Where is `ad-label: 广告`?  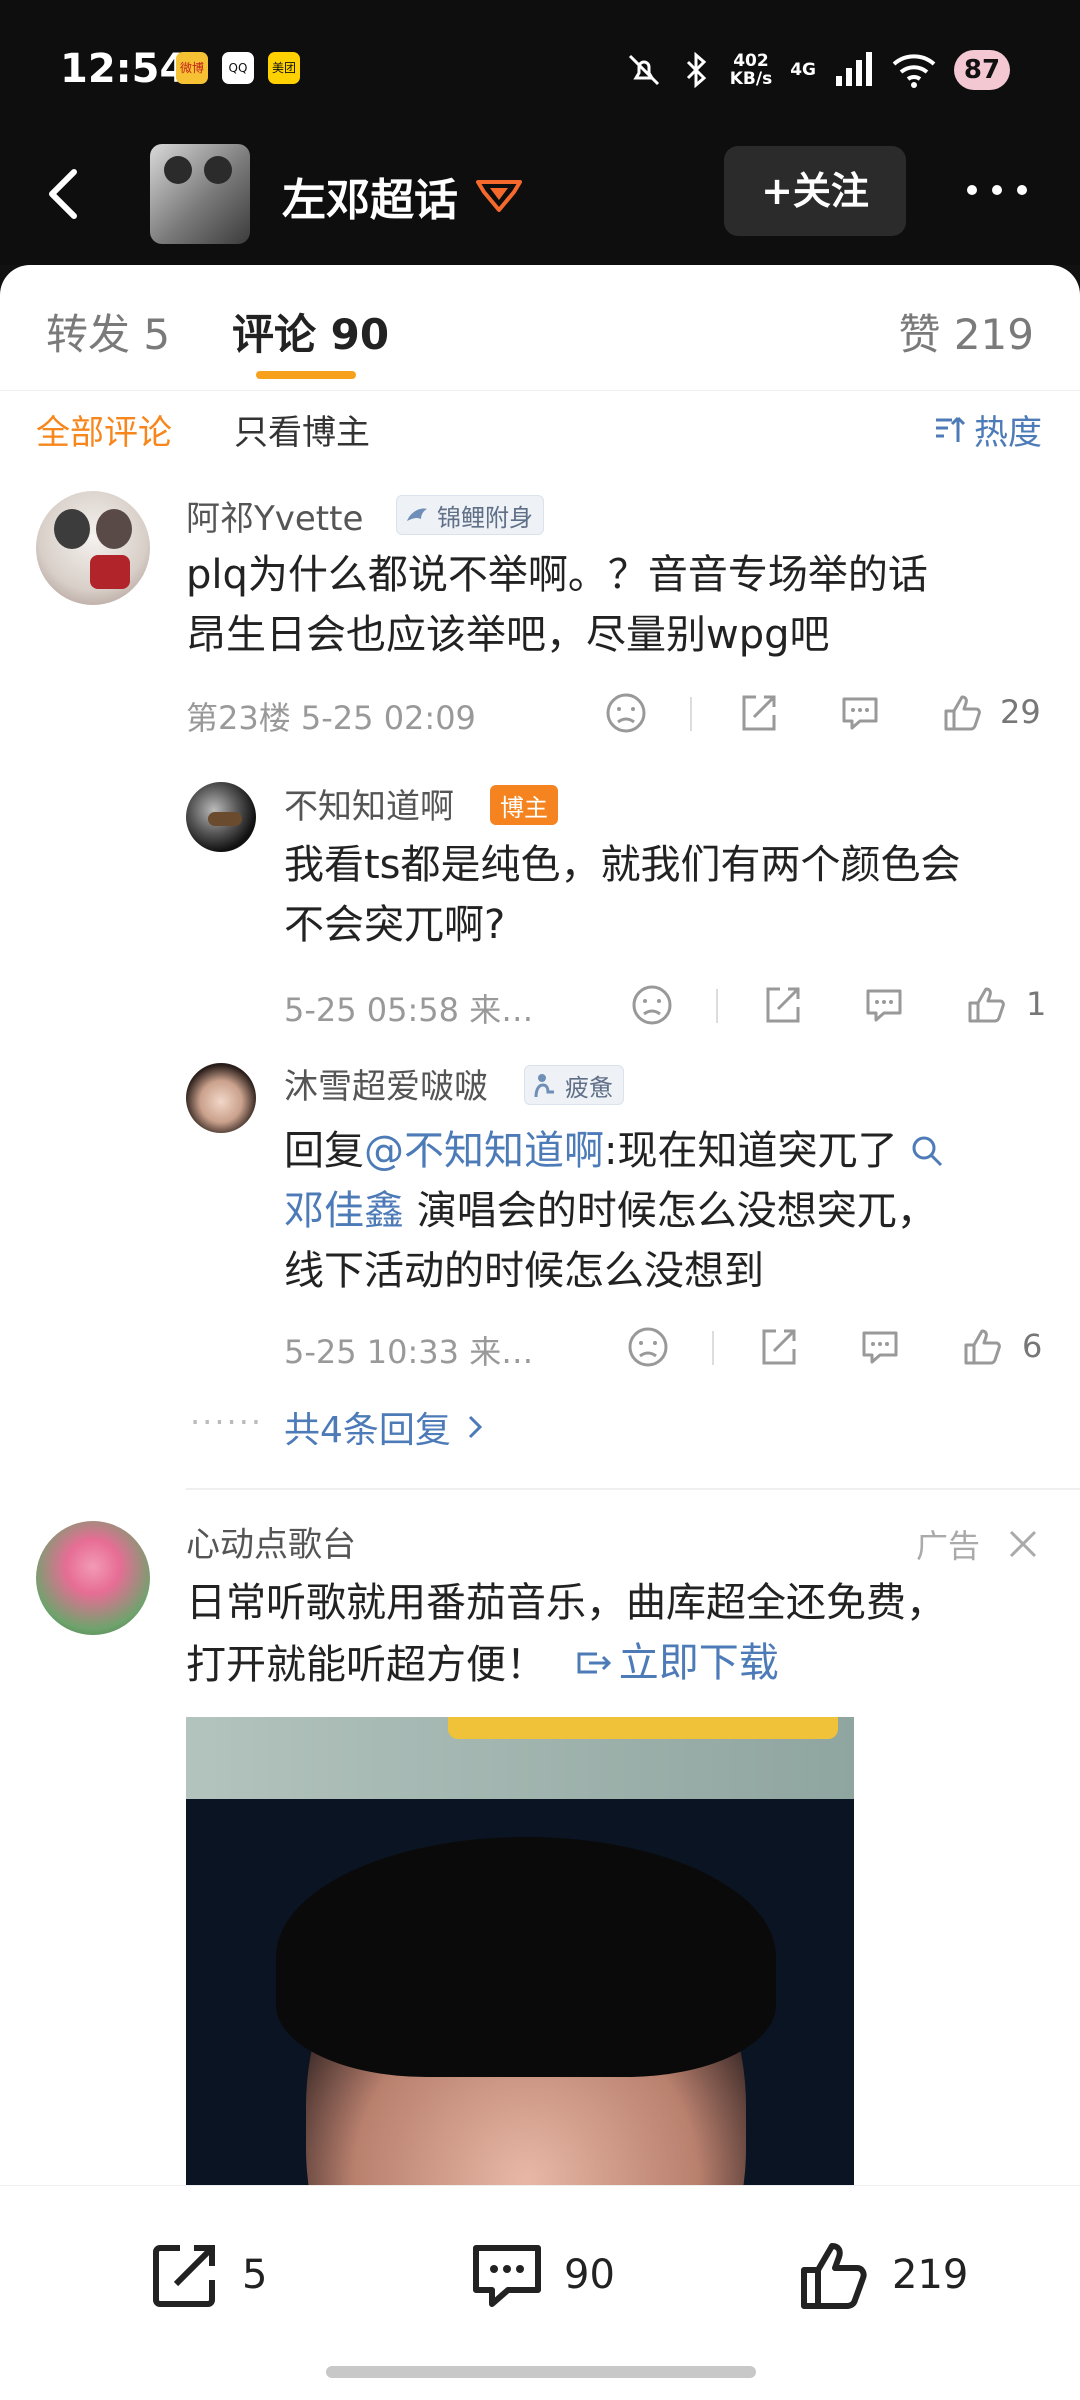 ad-label: 广告 is located at coordinates (947, 1546).